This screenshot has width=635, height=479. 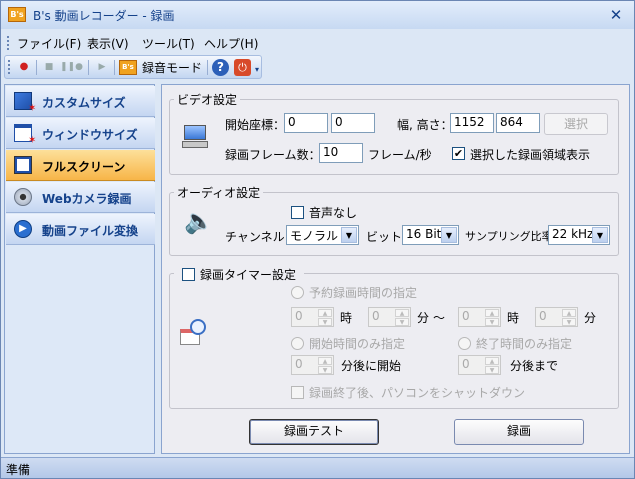 I want to click on sidebar-item-label: 動画ファイル変換, so click(x=90, y=231).